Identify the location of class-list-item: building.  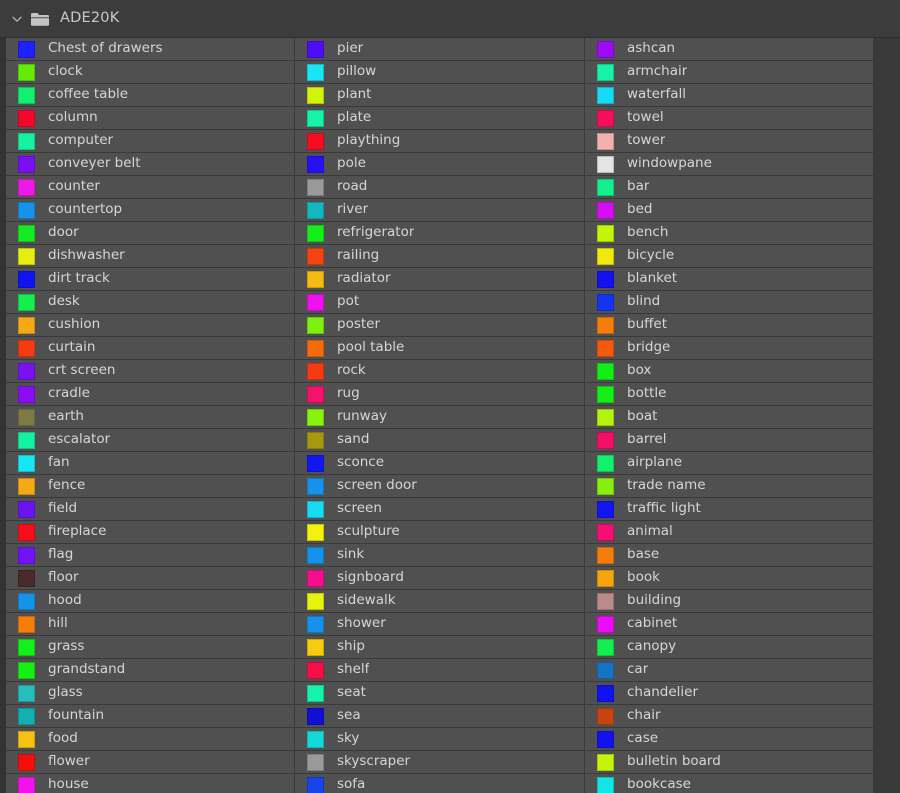
(729, 601).